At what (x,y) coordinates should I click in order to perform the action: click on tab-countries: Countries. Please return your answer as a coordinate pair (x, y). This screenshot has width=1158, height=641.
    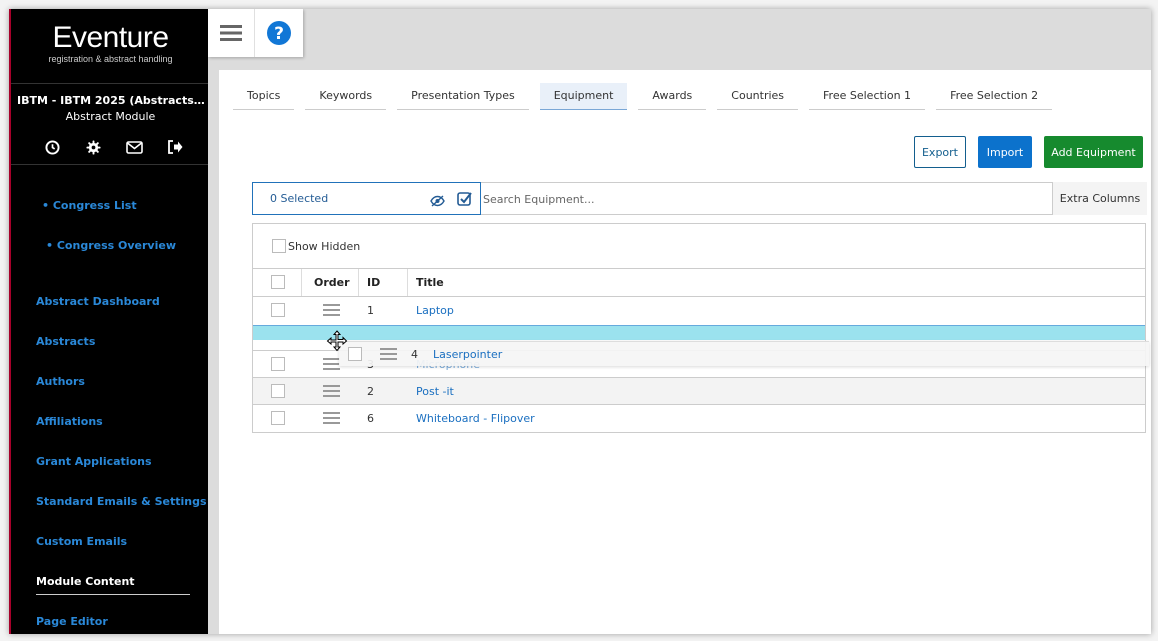
    Looking at the image, I should click on (758, 96).